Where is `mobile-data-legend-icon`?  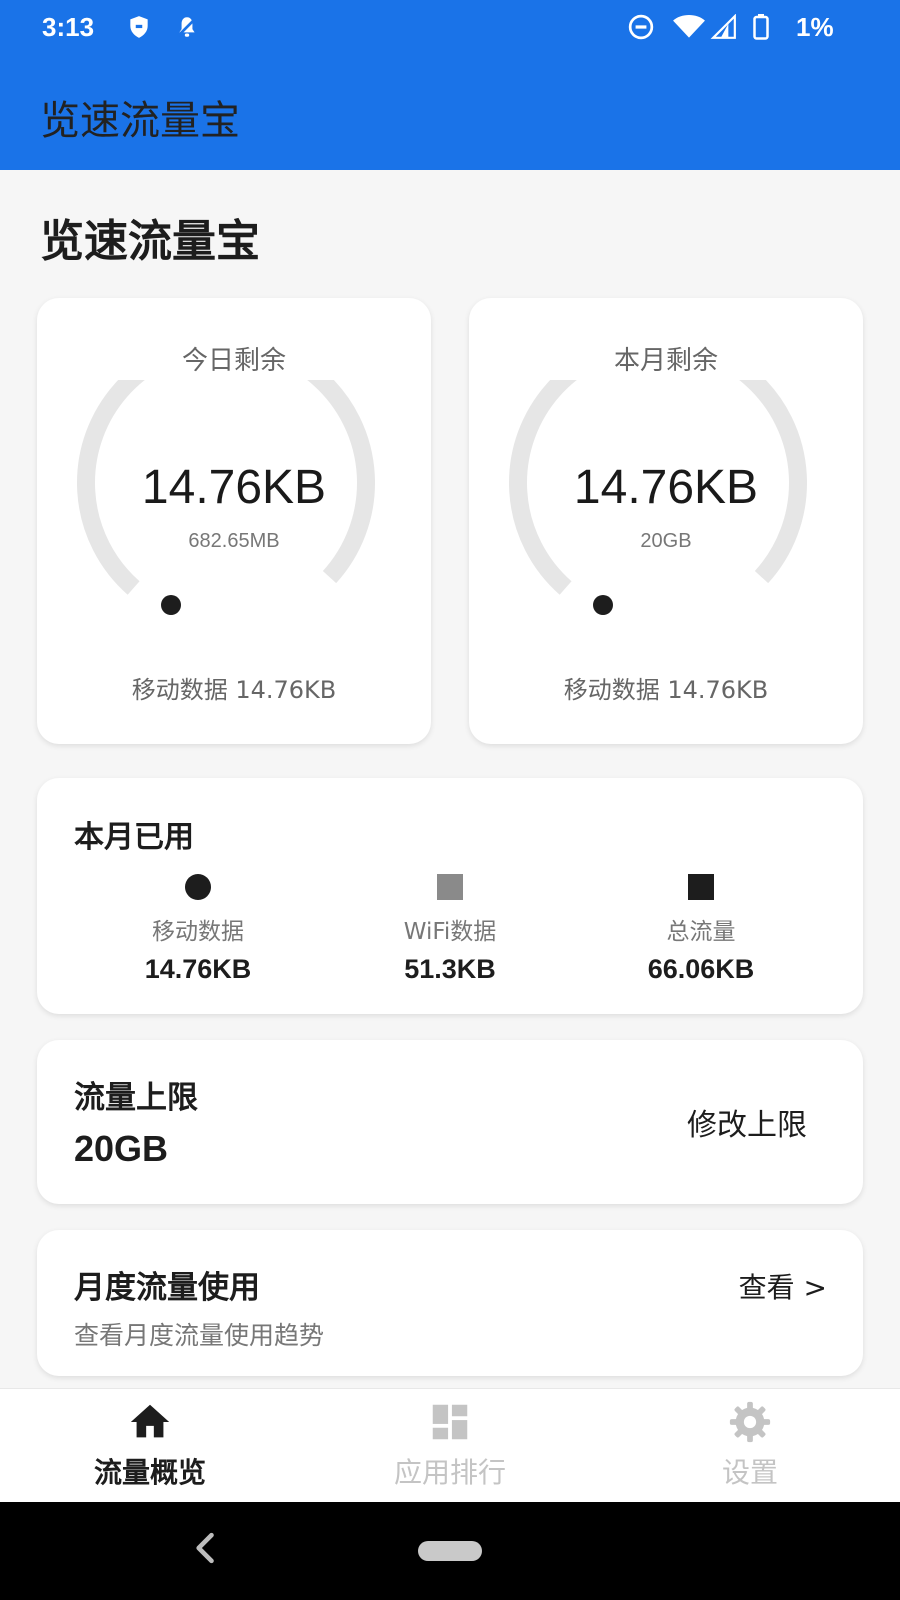
mobile-data-legend-icon is located at coordinates (198, 887).